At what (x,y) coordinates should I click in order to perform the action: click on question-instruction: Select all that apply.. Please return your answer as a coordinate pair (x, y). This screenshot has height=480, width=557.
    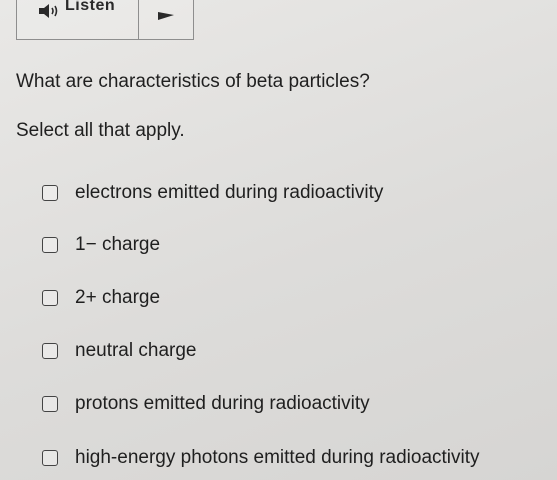
    Looking at the image, I should click on (100, 130).